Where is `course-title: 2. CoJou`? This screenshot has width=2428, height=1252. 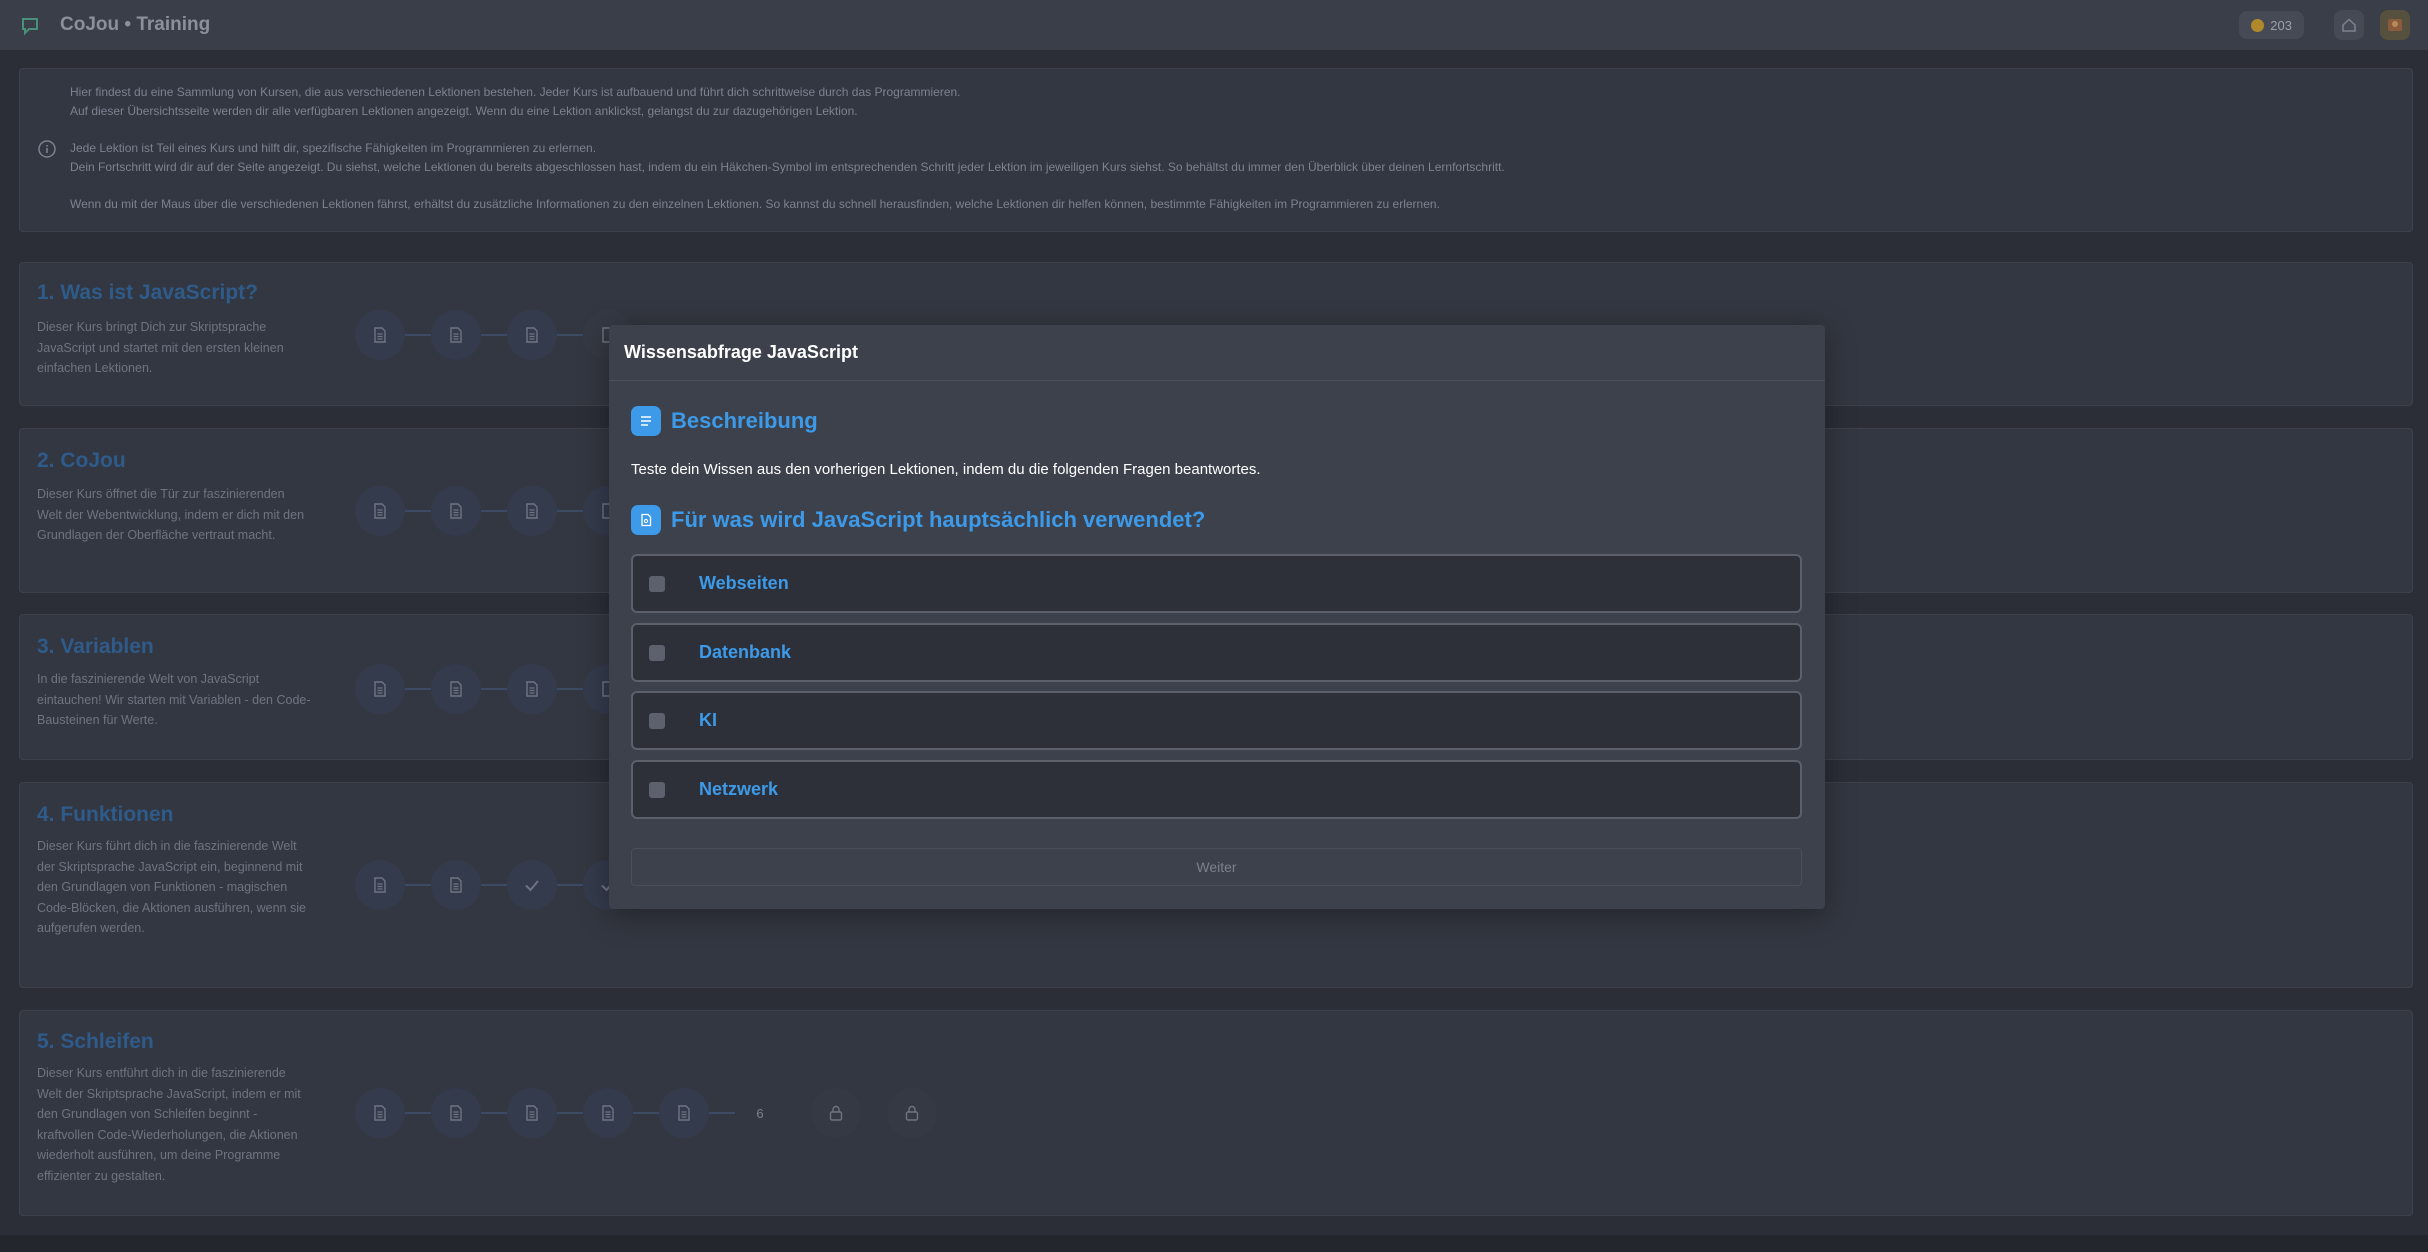 course-title: 2. CoJou is located at coordinates (81, 461).